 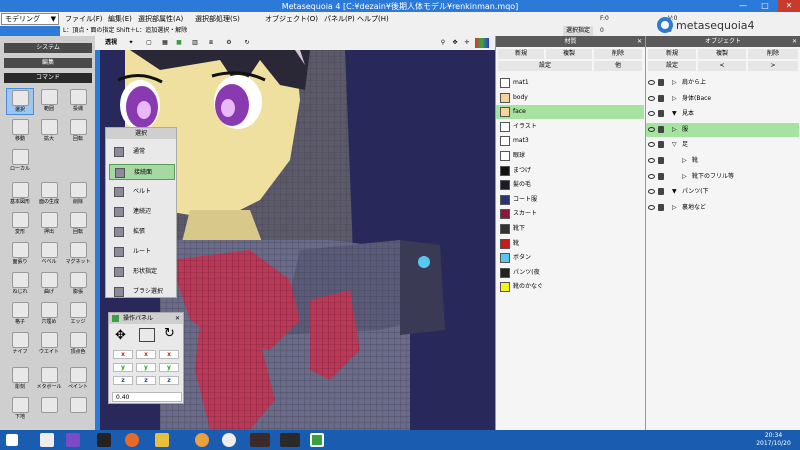 What do you see at coordinates (722, 114) in the screenshot?
I see `object-item: ▼ 見本` at bounding box center [722, 114].